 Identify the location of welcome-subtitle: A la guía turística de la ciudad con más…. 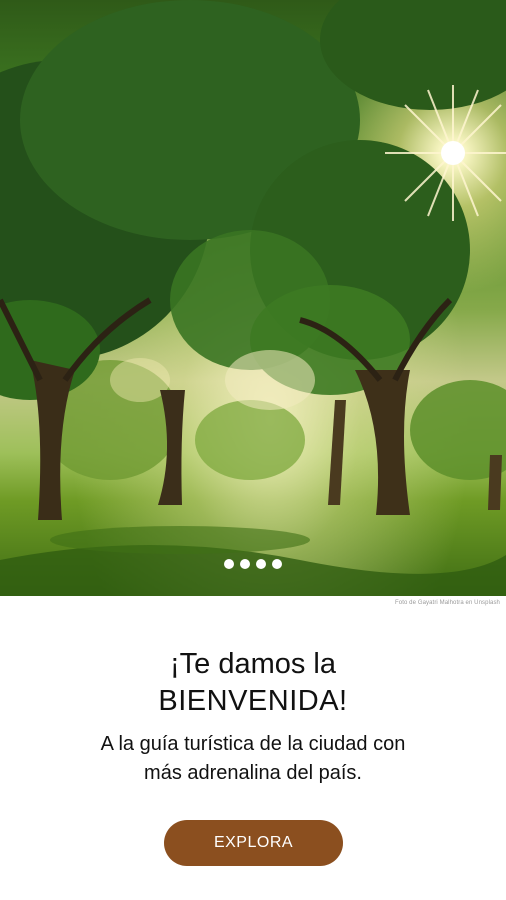
(253, 759).